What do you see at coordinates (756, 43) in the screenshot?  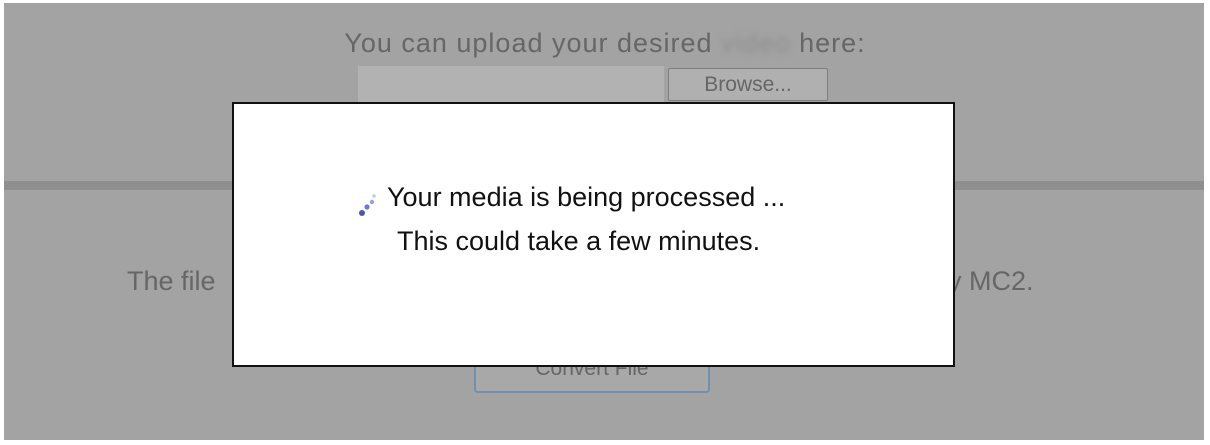 I see `blurred-word: video` at bounding box center [756, 43].